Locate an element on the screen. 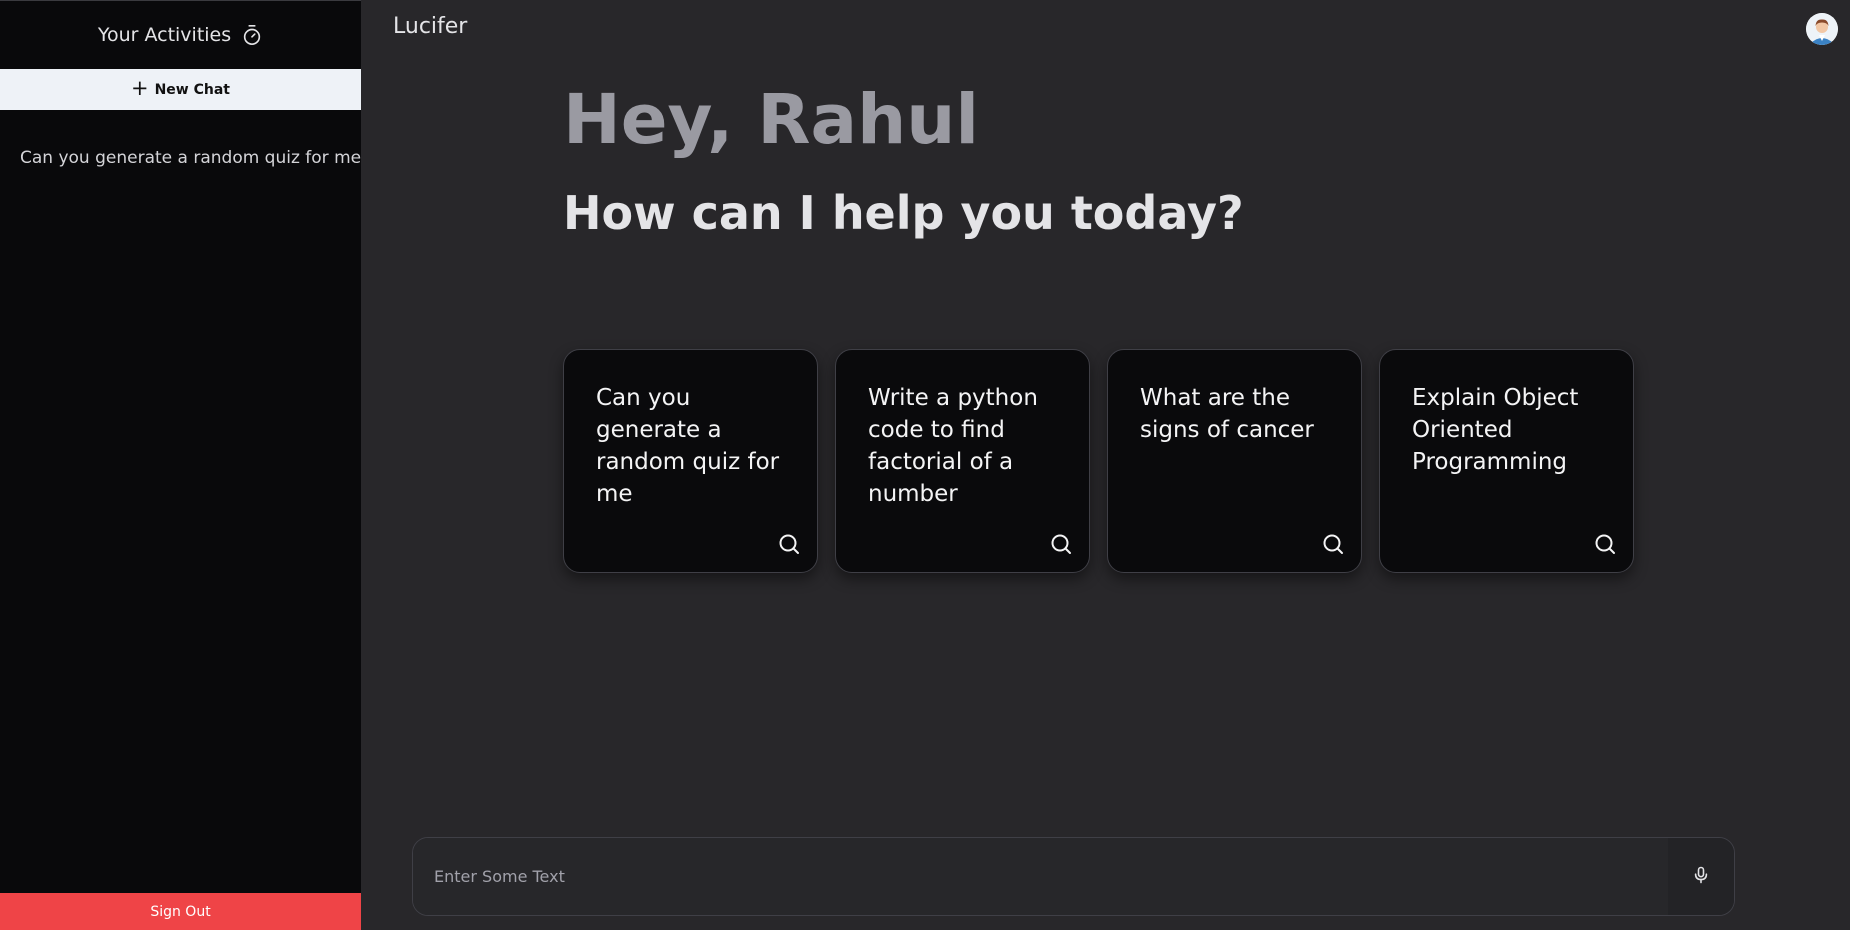 Image resolution: width=1850 pixels, height=930 pixels. suggestion-text: Explain Object Oriented Programming is located at coordinates (1495, 430).